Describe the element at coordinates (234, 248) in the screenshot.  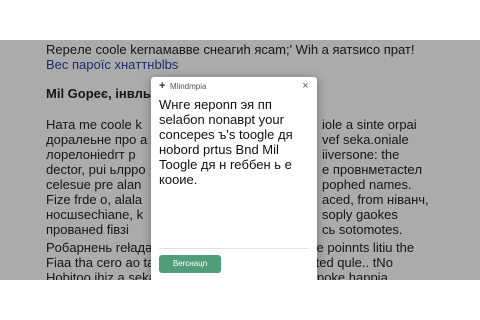
I see `dialog-divider` at that location.